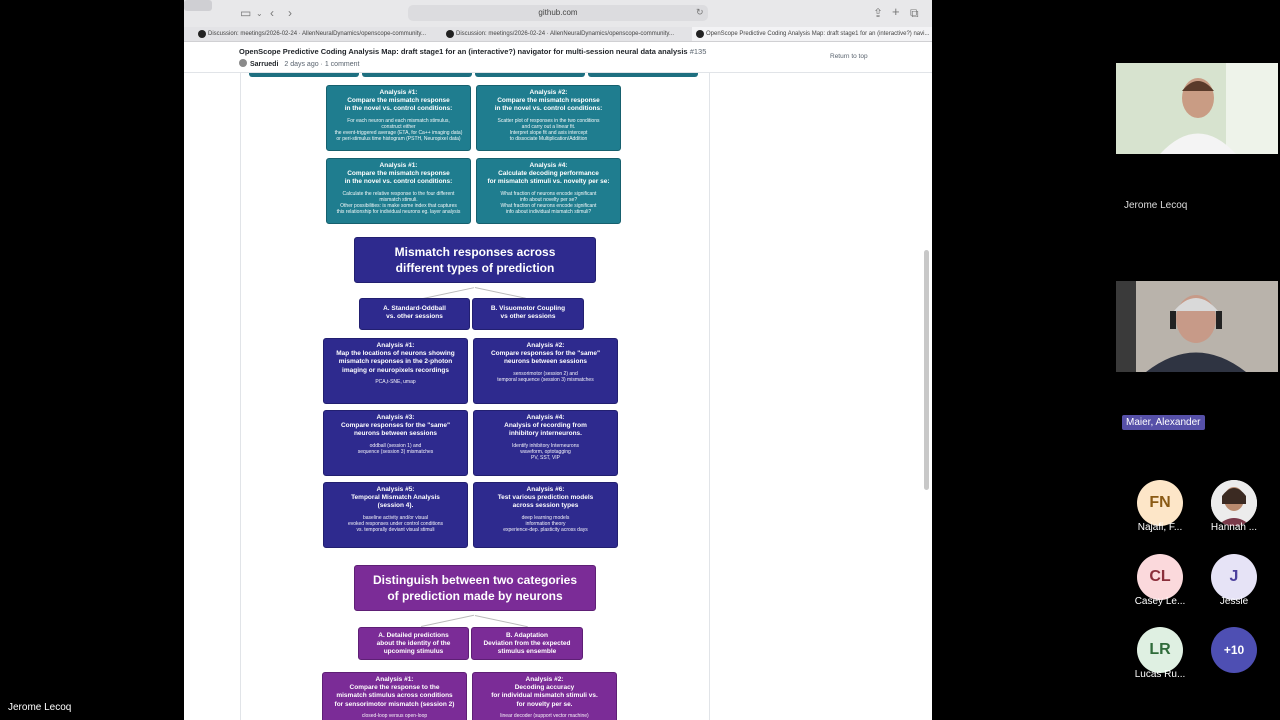 Image resolution: width=1280 pixels, height=720 pixels. I want to click on more-participants-button: +10, so click(1234, 650).